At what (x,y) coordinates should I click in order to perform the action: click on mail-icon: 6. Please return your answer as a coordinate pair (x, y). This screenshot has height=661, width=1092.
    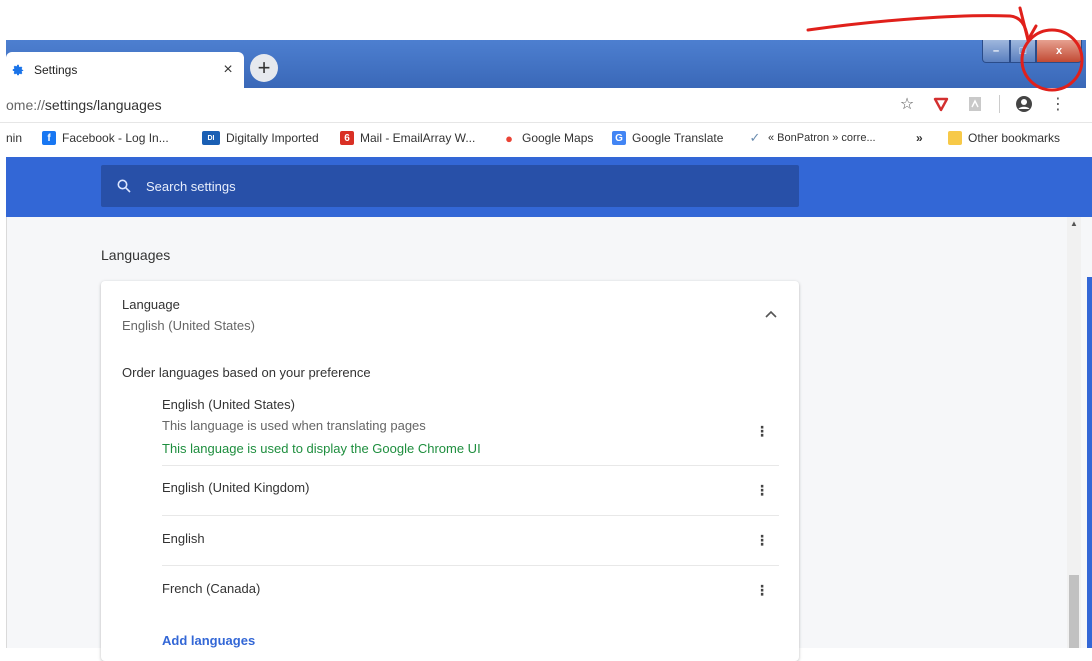
    Looking at the image, I should click on (347, 138).